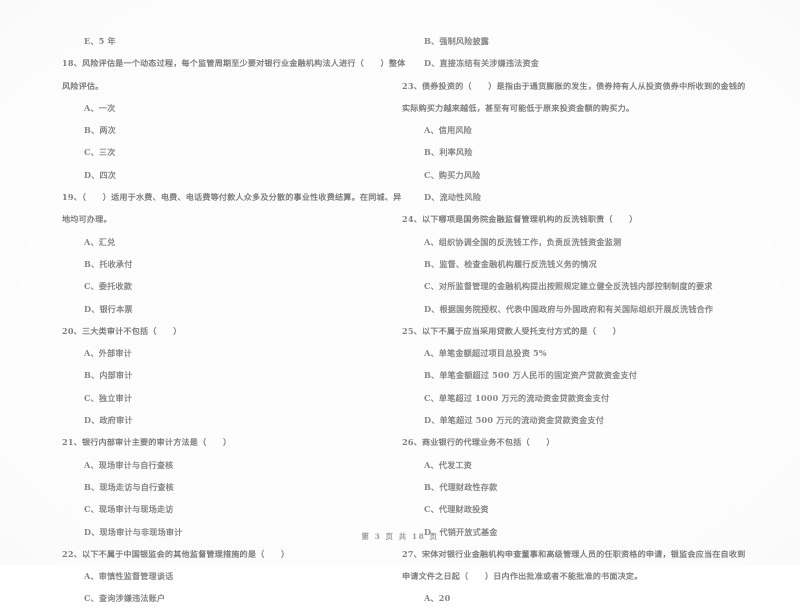 This screenshot has width=800, height=610. I want to click on question-19-option-b: B、托收承付, so click(108, 263).